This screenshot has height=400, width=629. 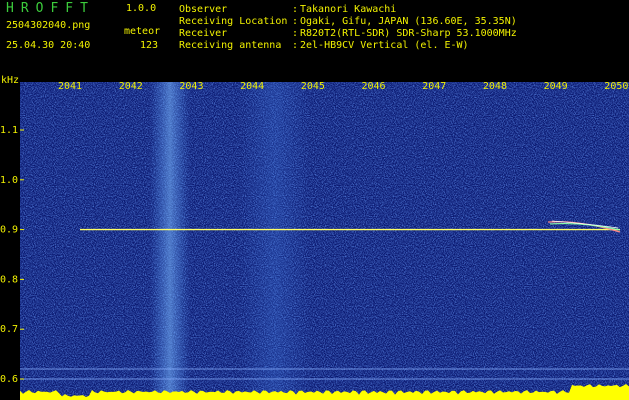 I want to click on activity-band-2044, so click(x=275, y=241).